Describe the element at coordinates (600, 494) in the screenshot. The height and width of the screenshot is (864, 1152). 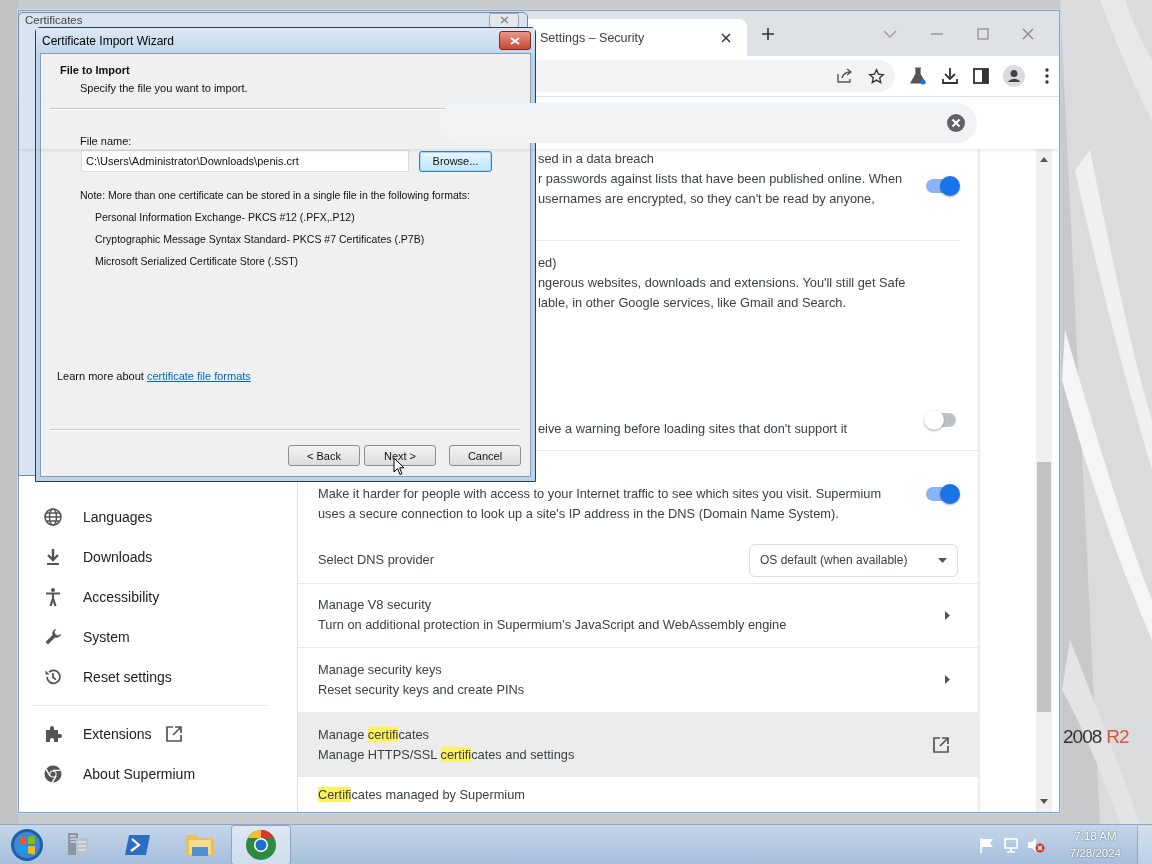
I see `setting-description: Make it harder for people with access to your Internet traffic to see which sites you visit. Supermium` at that location.